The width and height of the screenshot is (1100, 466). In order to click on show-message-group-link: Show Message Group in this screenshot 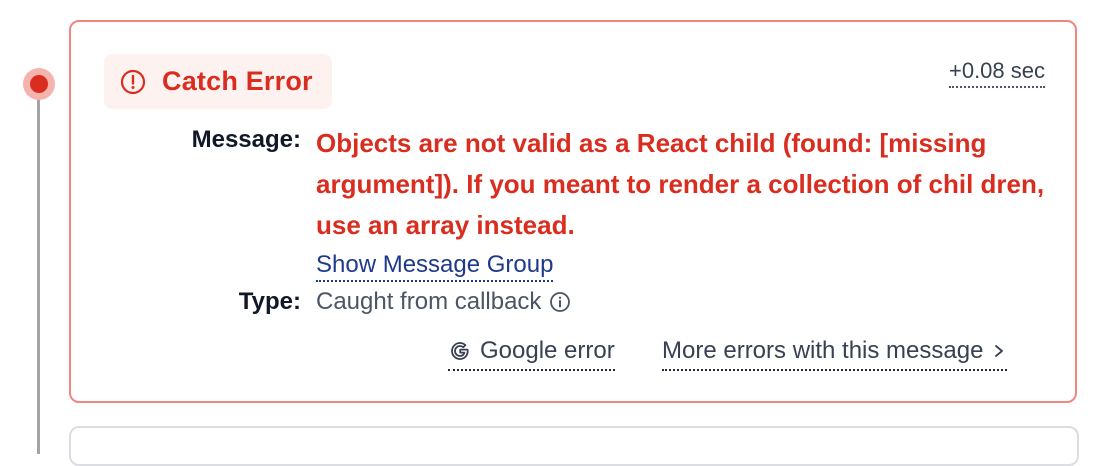, I will do `click(435, 266)`.